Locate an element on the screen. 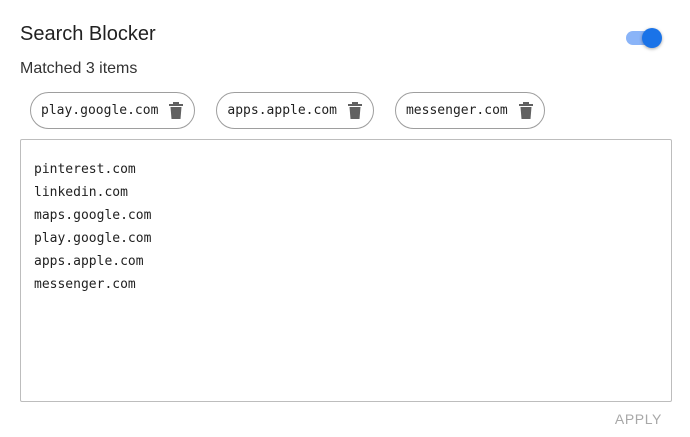 The height and width of the screenshot is (437, 690). toggle-knob is located at coordinates (652, 38).